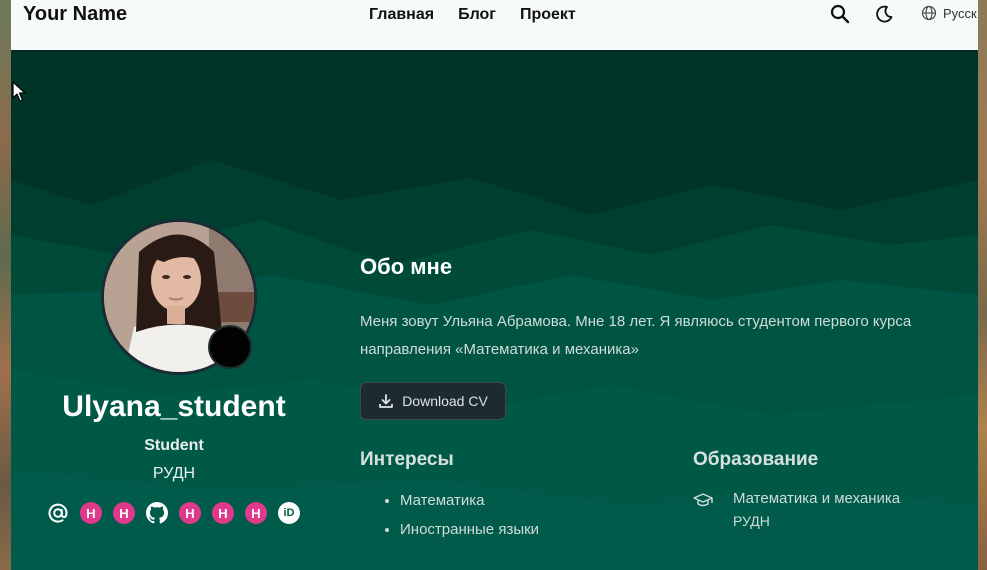 The image size is (987, 570). Describe the element at coordinates (445, 401) in the screenshot. I see `download-cv-label: Download CV` at that location.